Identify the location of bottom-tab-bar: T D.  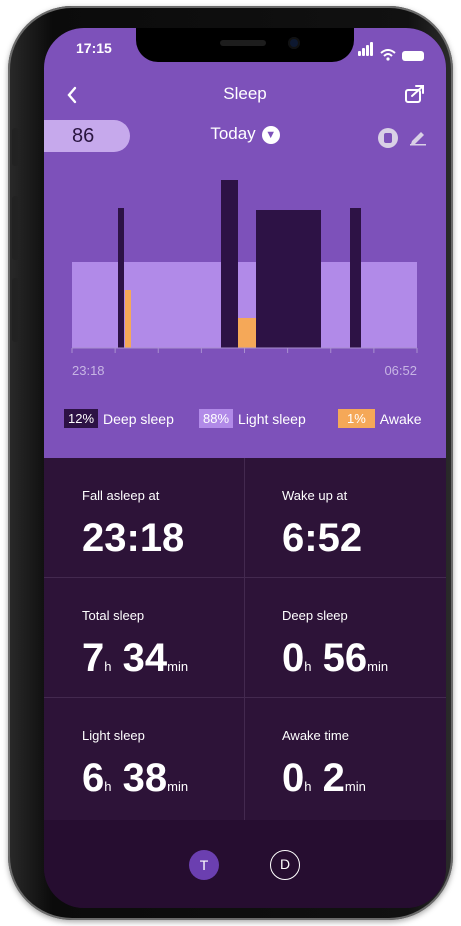
(245, 864).